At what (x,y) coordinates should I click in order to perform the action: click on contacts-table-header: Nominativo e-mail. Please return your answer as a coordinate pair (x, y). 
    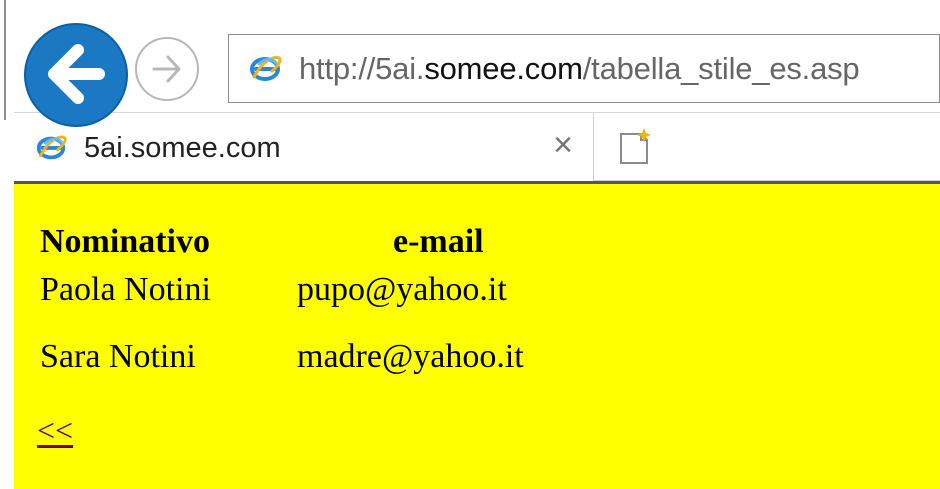
    Looking at the image, I should click on (386, 246).